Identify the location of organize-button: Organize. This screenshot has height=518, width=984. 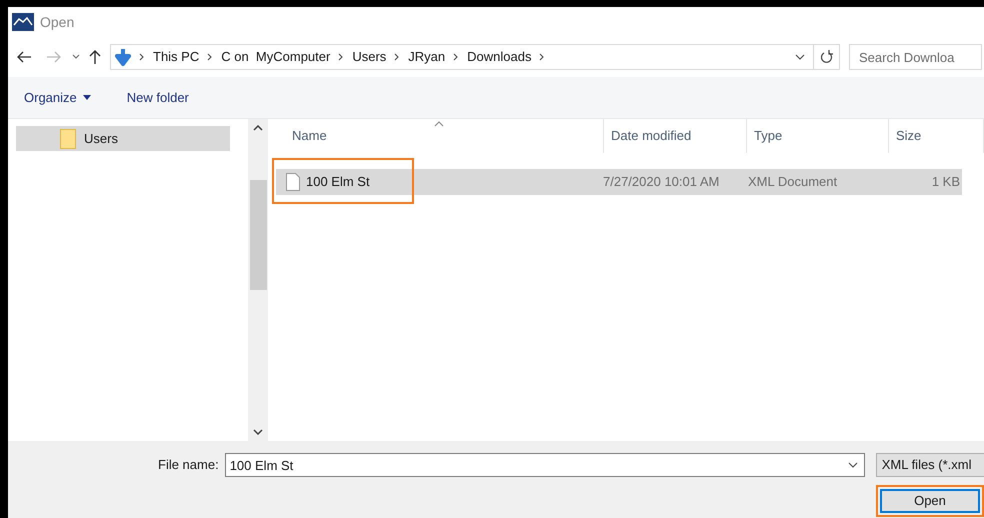
(57, 98).